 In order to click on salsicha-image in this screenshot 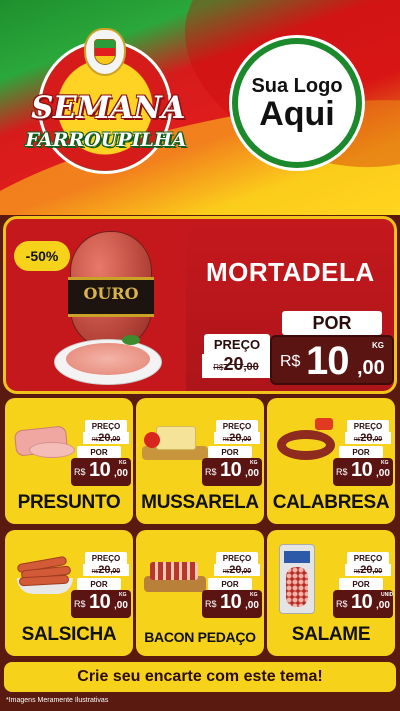, I will do `click(44, 574)`.